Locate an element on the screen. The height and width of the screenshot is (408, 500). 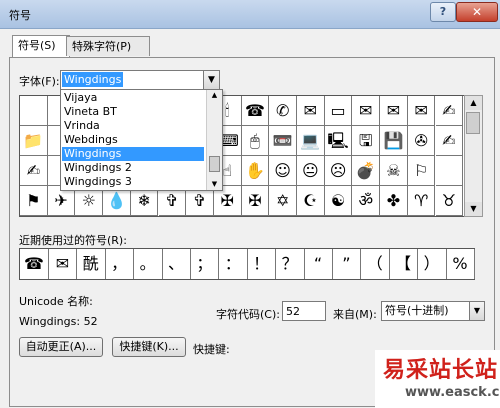
font-option: Vineta BT is located at coordinates (133, 112).